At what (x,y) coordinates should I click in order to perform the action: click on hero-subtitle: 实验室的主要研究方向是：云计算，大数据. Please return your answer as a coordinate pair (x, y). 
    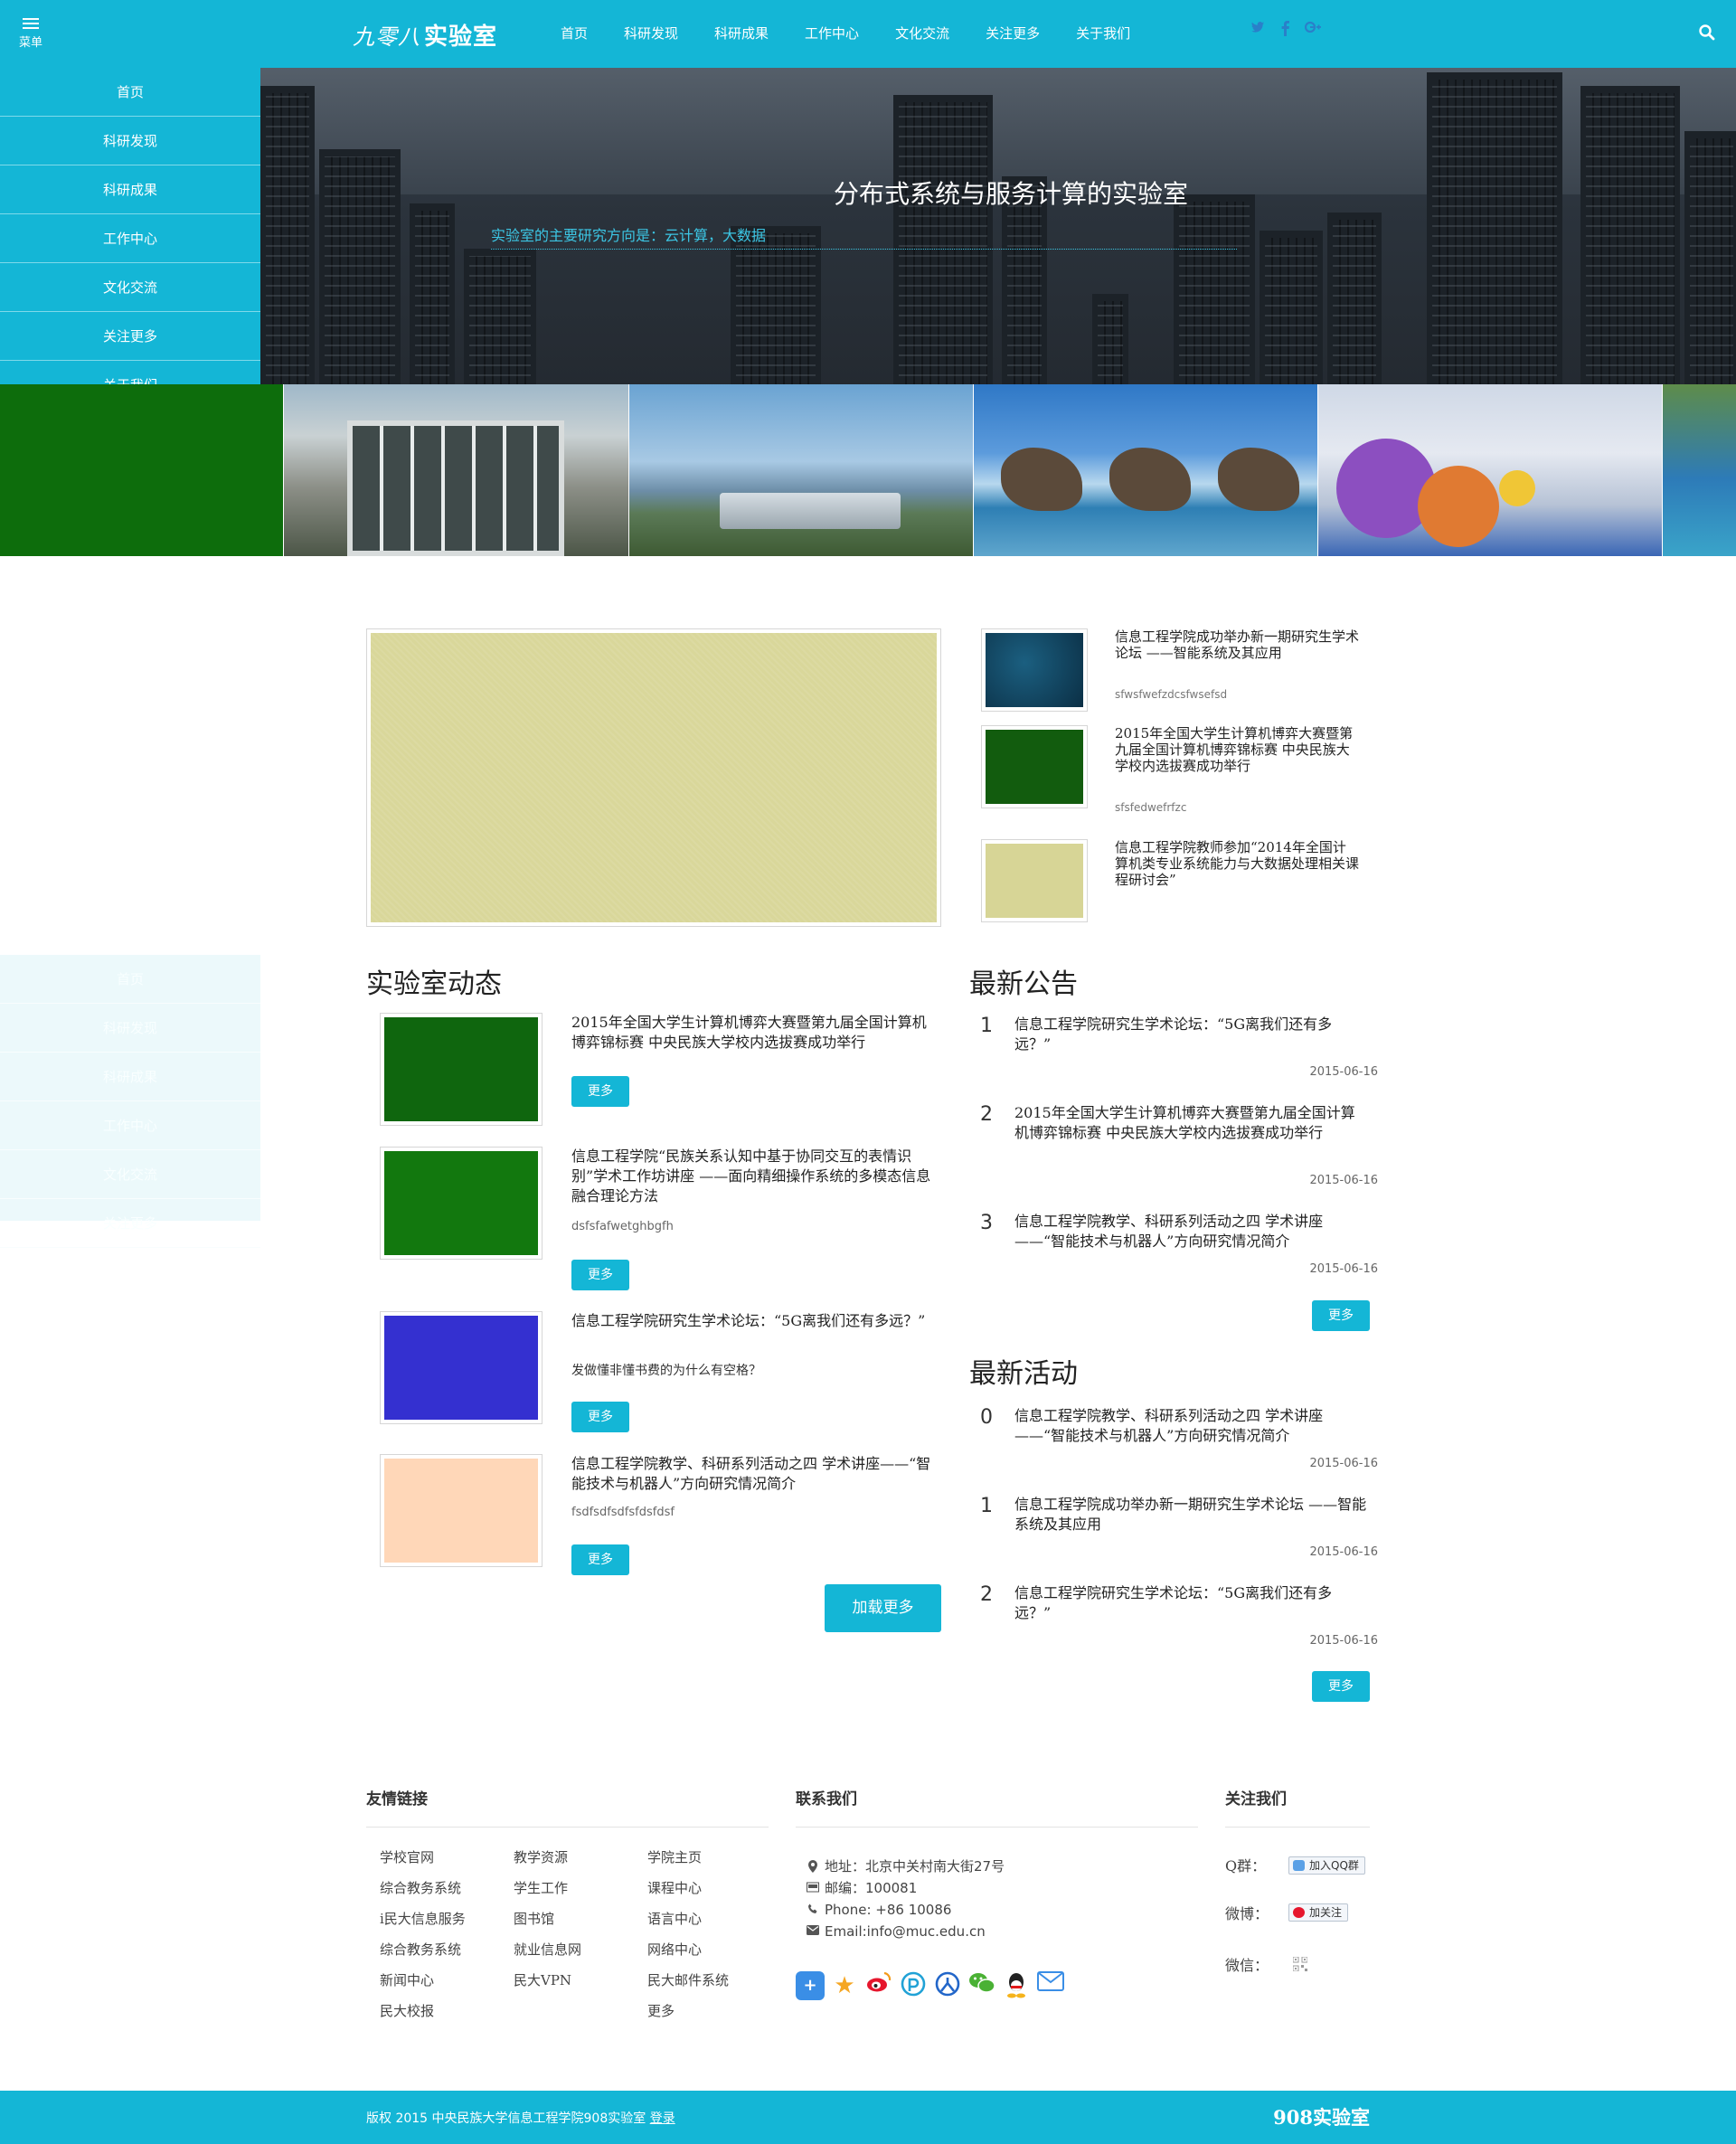
    Looking at the image, I should click on (864, 236).